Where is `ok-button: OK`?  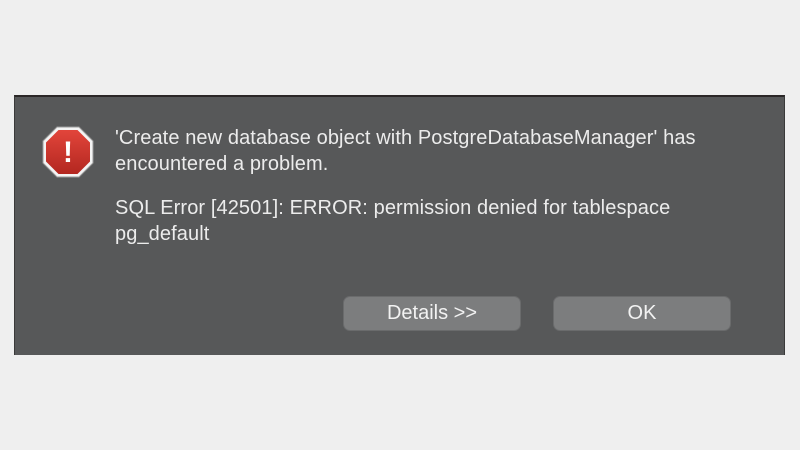
ok-button: OK is located at coordinates (642, 313).